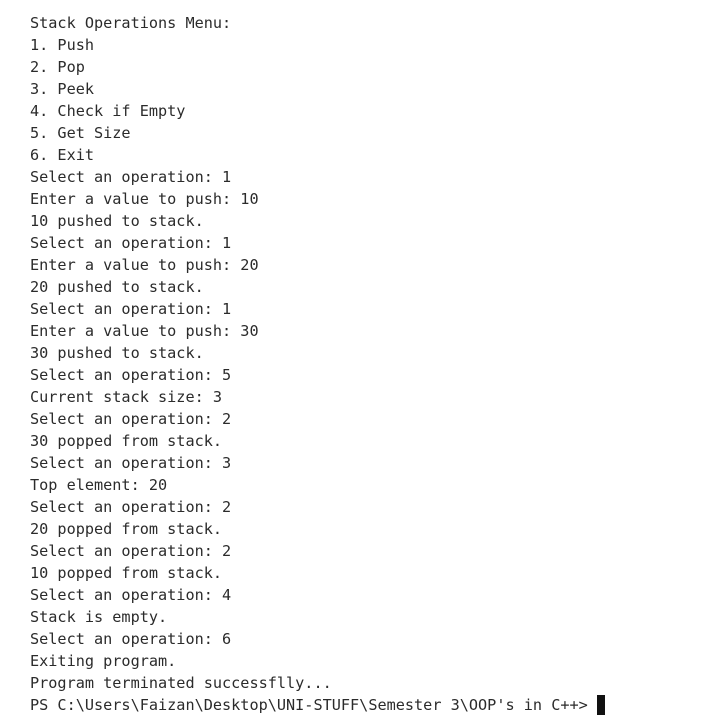  What do you see at coordinates (117, 221) in the screenshot?
I see `terminal-line: 10 pushed to stack.` at bounding box center [117, 221].